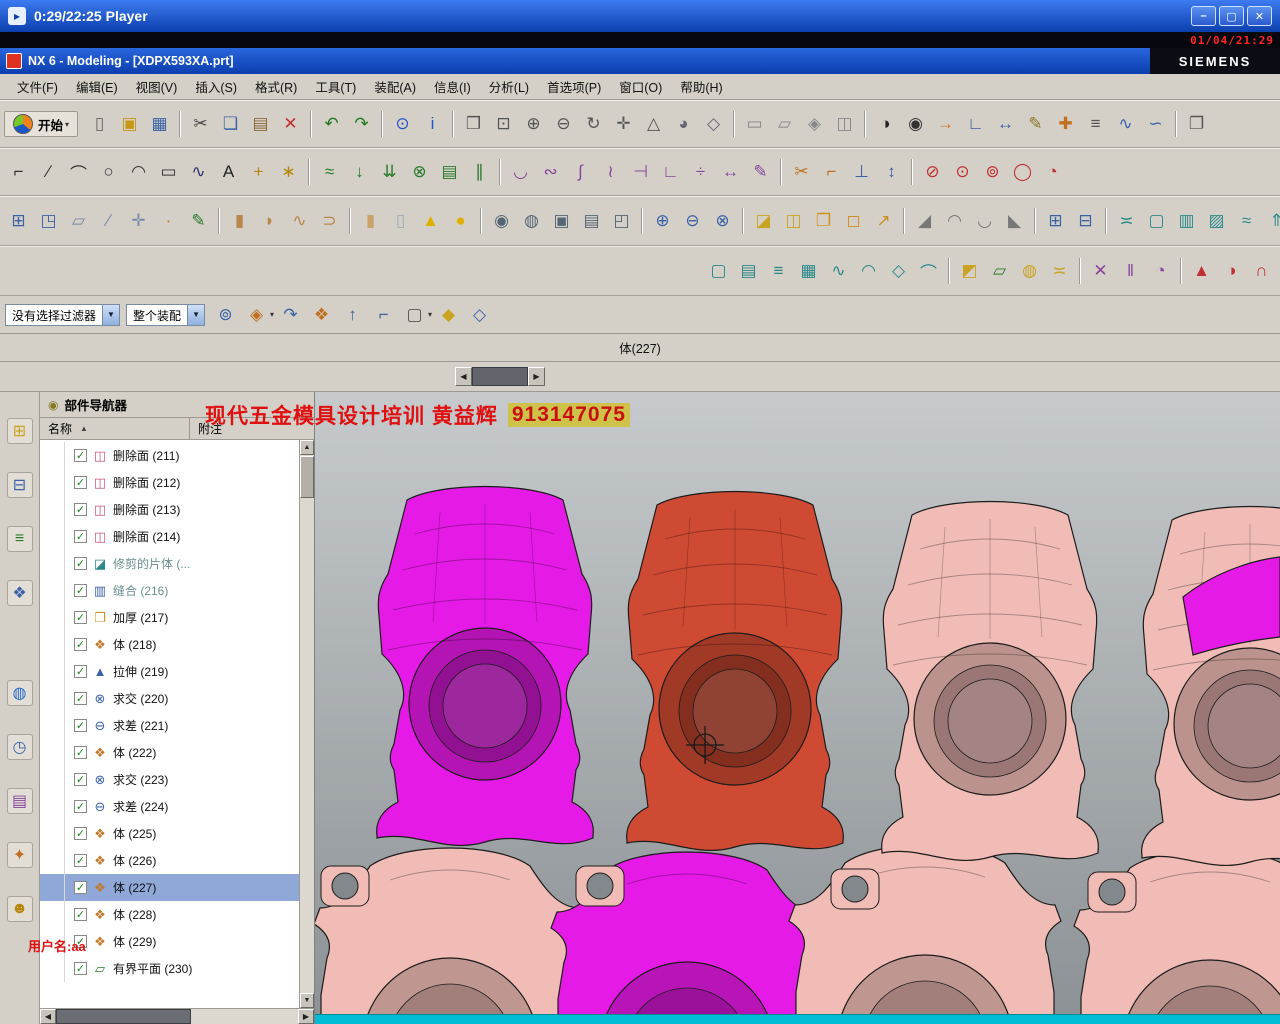 The height and width of the screenshot is (1024, 1280). Describe the element at coordinates (932, 172) in the screenshot. I see `circle-diameter-icon: ⊘` at that location.